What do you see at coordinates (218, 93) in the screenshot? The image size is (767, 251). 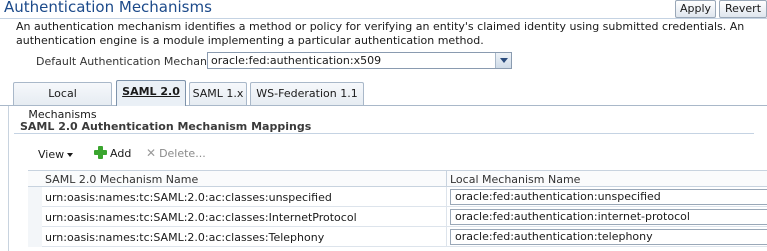 I see `tab-saml-1-x: SAML 1.x` at bounding box center [218, 93].